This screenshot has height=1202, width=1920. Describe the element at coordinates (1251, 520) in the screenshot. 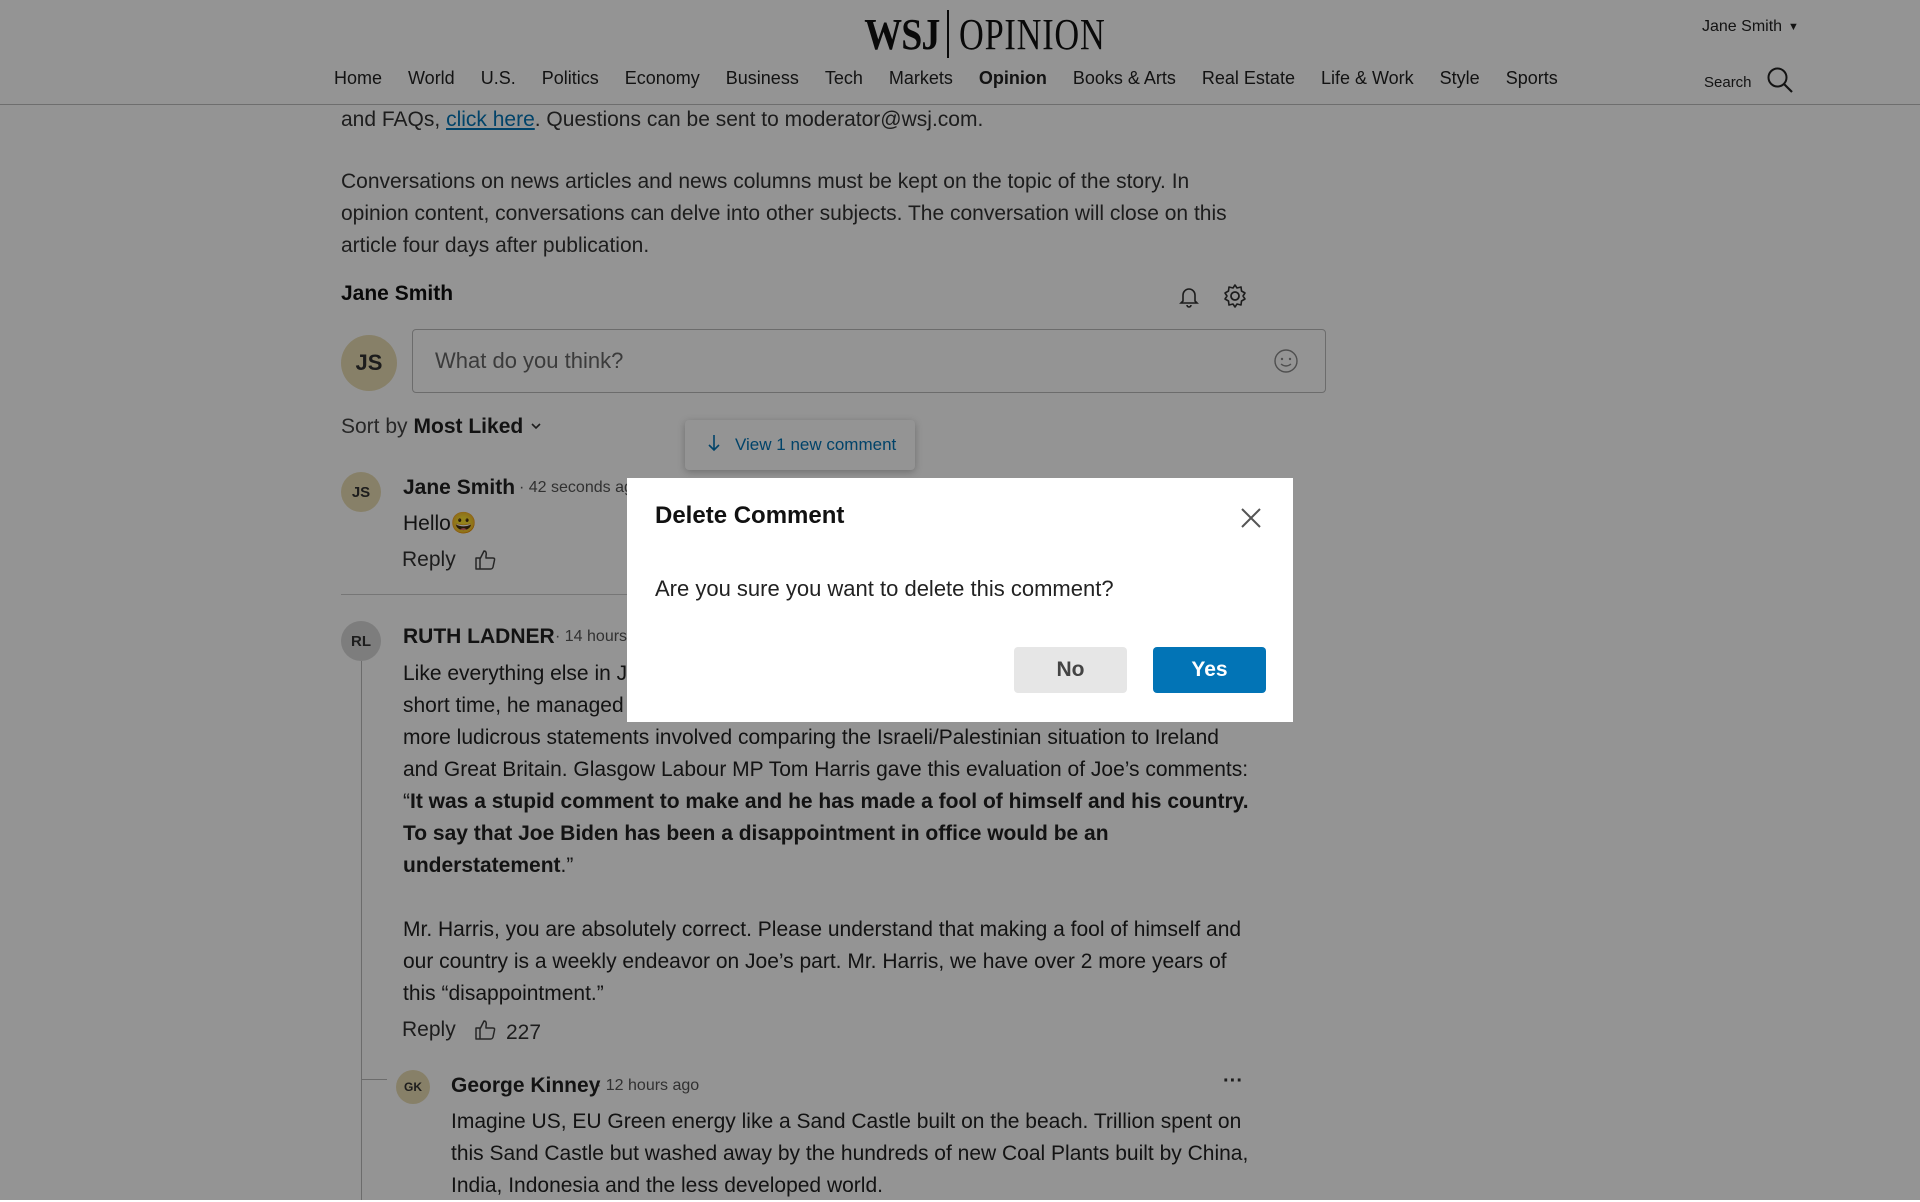

I see `close-icon` at that location.